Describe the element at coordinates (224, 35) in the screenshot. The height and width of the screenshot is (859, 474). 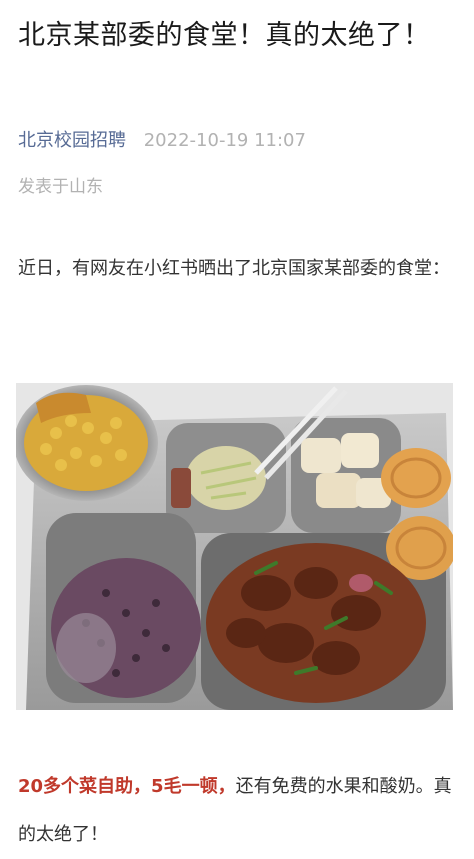
I see `article-title: 北京某部委的食堂！真的太绝了！` at that location.